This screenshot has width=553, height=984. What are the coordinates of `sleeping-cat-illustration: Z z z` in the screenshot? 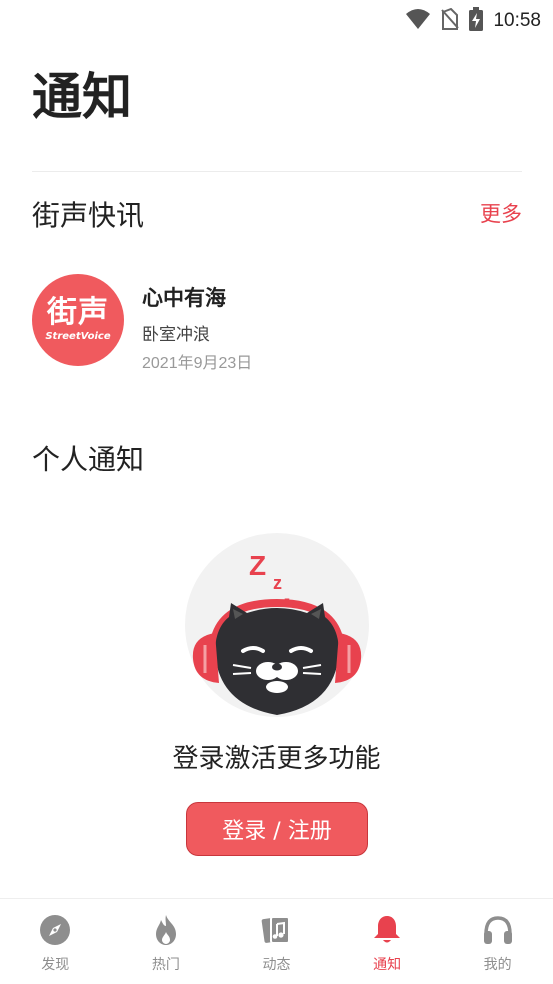 It's located at (277, 625).